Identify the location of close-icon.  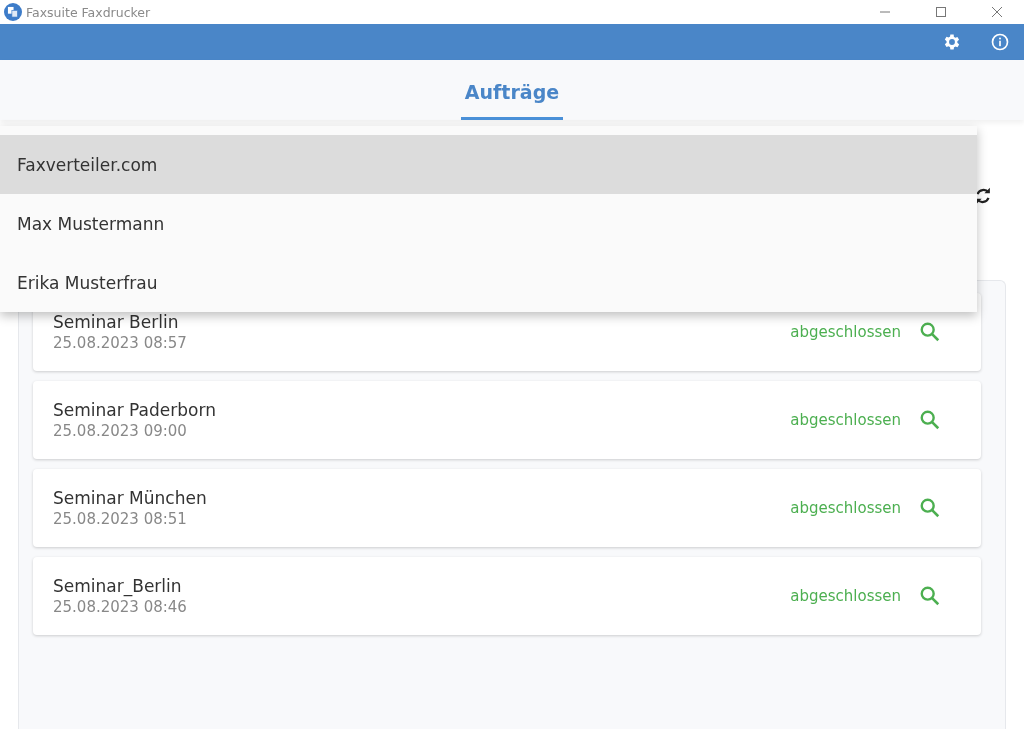
(997, 12).